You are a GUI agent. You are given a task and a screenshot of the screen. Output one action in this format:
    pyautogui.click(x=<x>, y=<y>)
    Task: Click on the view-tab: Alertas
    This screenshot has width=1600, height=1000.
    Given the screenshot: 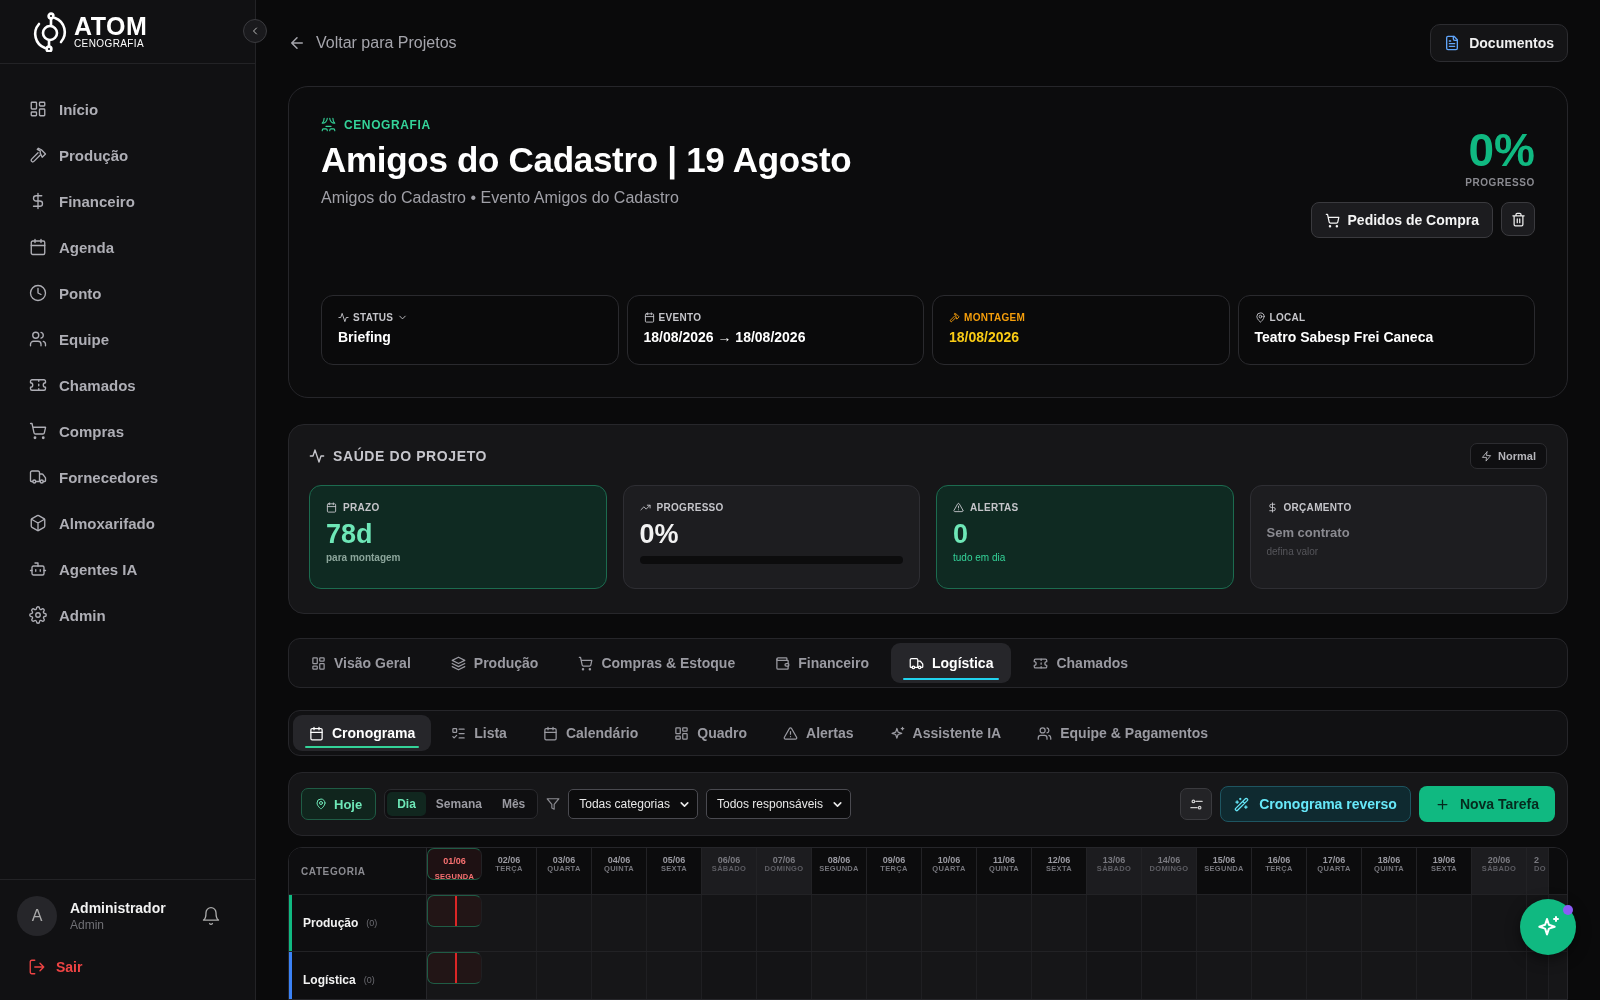 What is the action you would take?
    pyautogui.click(x=818, y=733)
    